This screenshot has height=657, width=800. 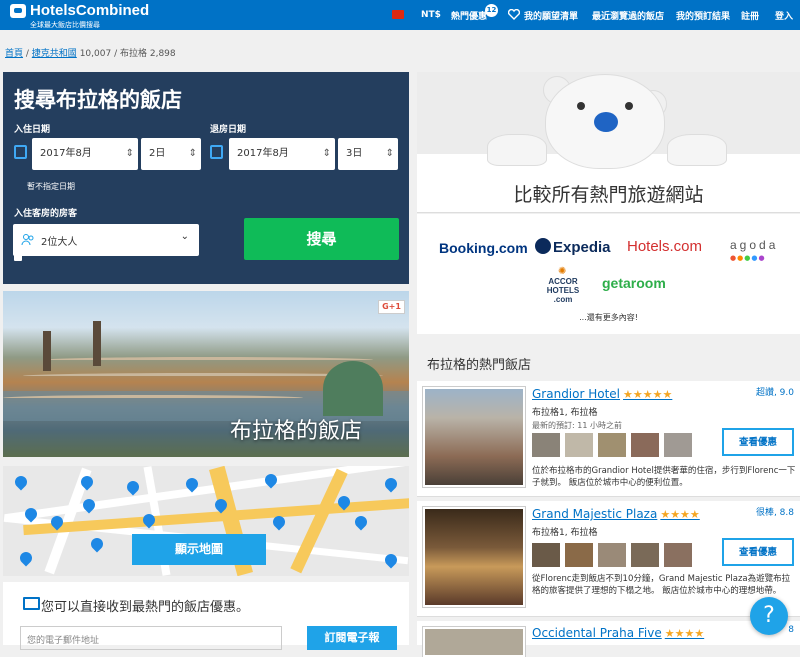 I want to click on breadcrumb: 首頁 / 捷克共和國 10,007 / 布拉格 2,898, so click(x=90, y=54).